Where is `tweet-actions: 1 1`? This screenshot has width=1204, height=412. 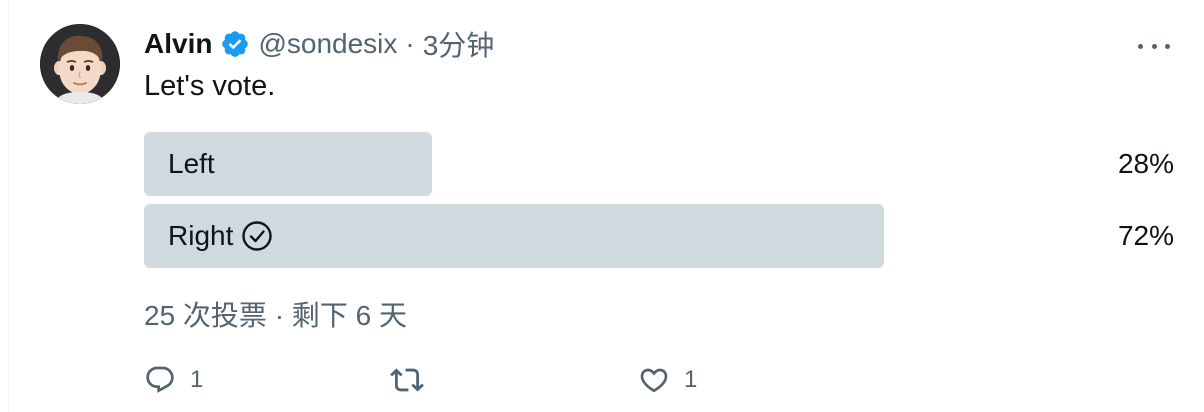 tweet-actions: 1 1 is located at coordinates (444, 380).